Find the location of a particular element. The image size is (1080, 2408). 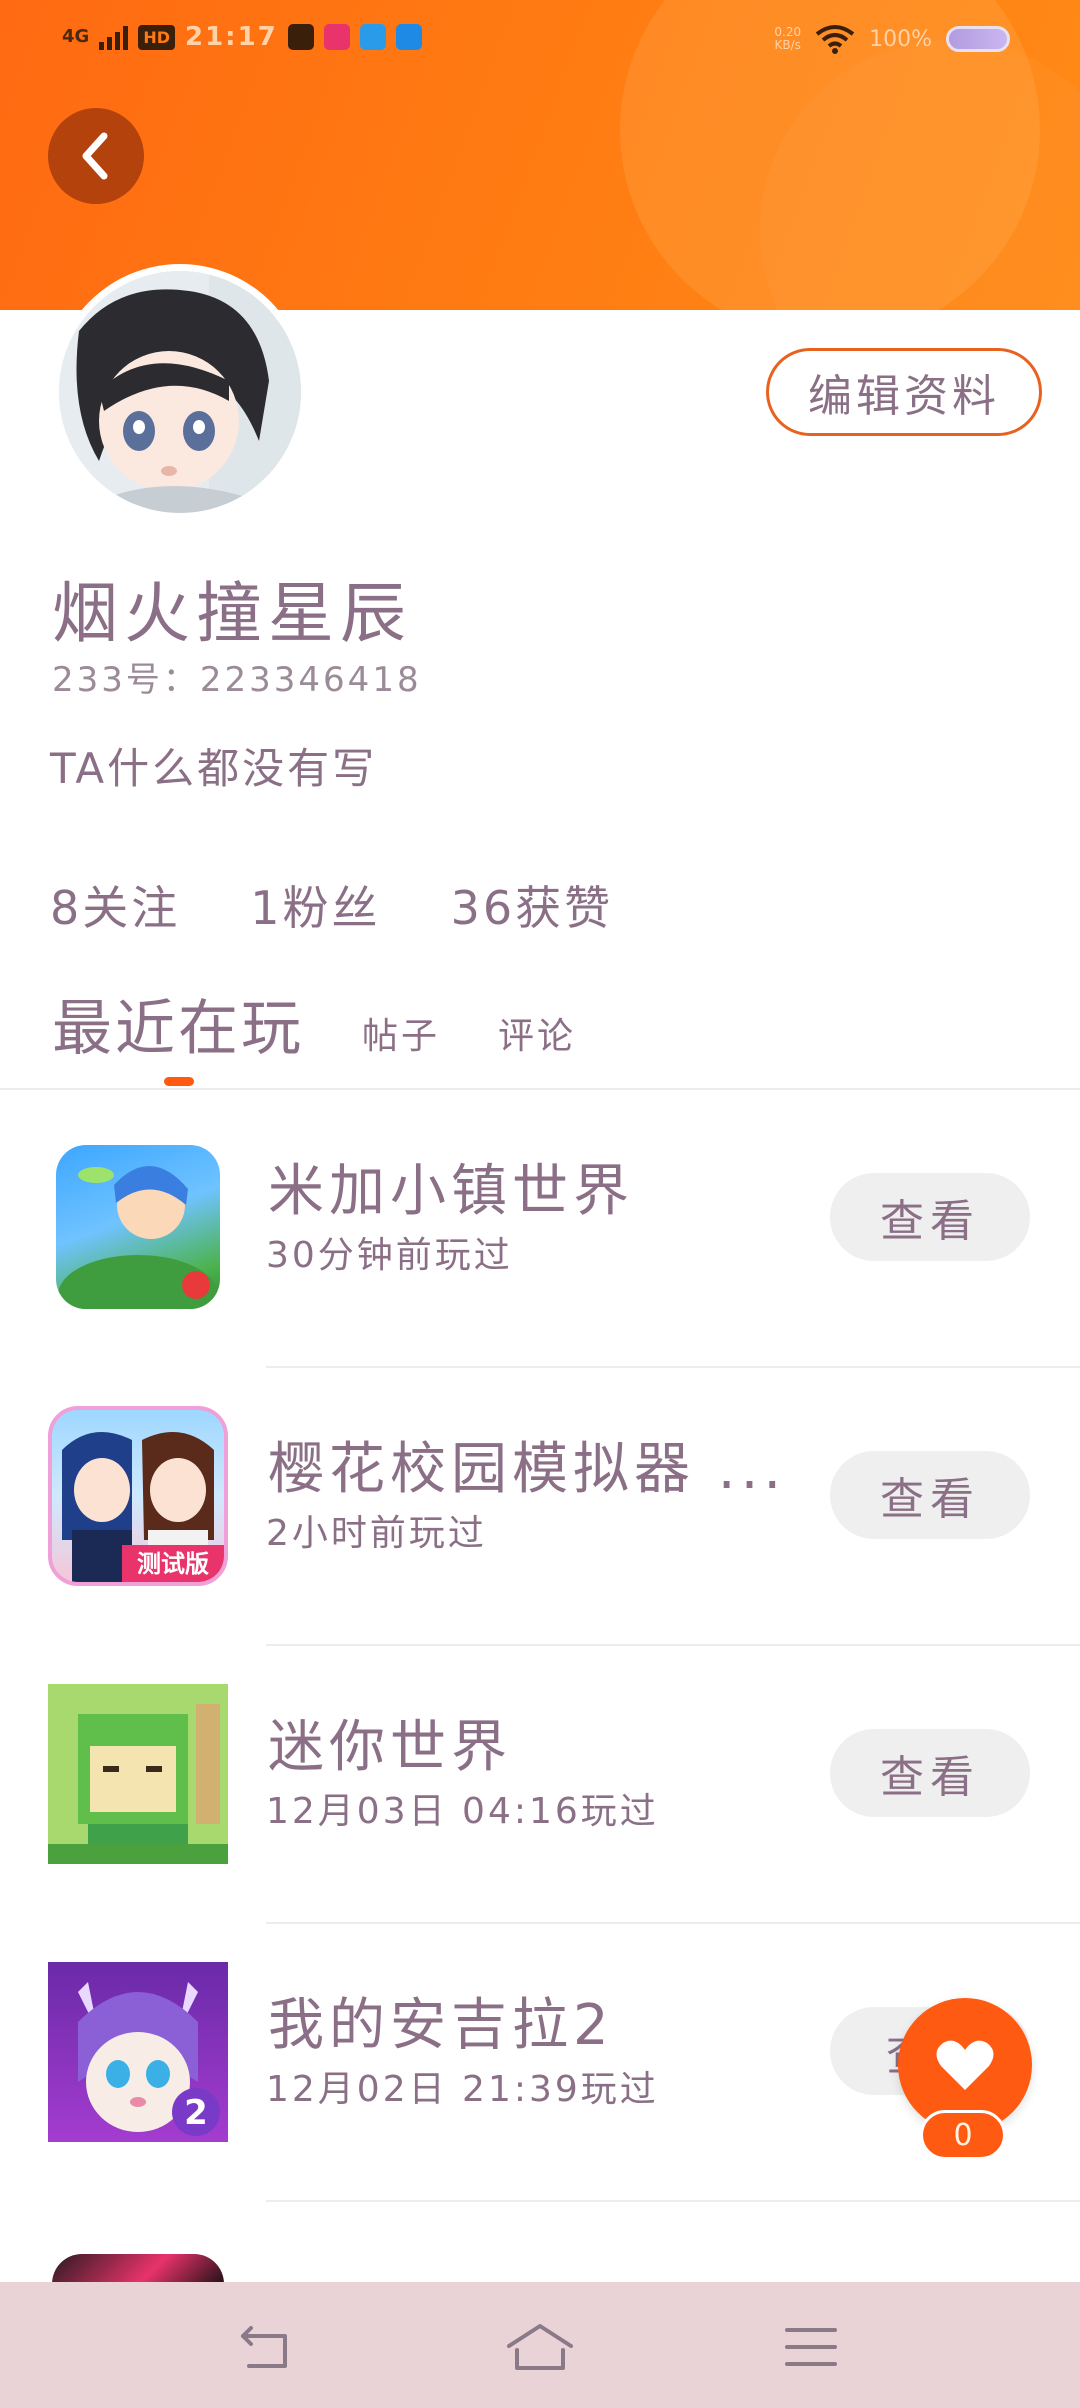

chevron-left-icon is located at coordinates (95, 156).